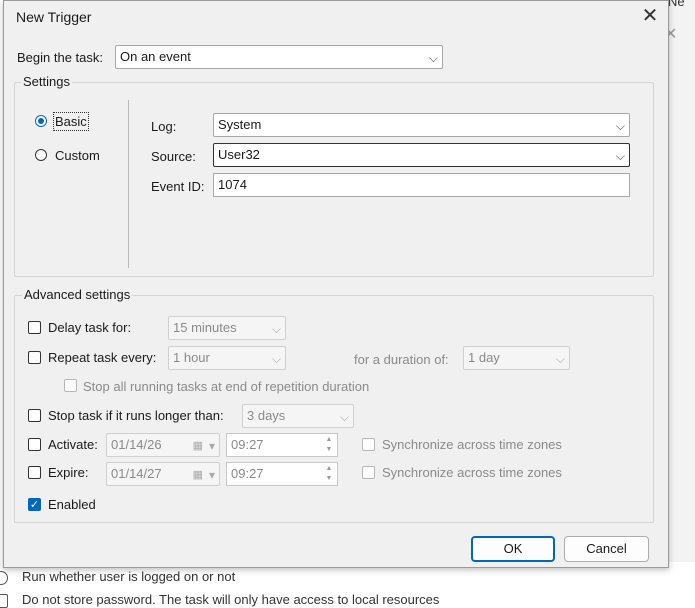 This screenshot has width=695, height=608. What do you see at coordinates (77, 294) in the screenshot?
I see `advanced-settings-title: Advanced settings` at bounding box center [77, 294].